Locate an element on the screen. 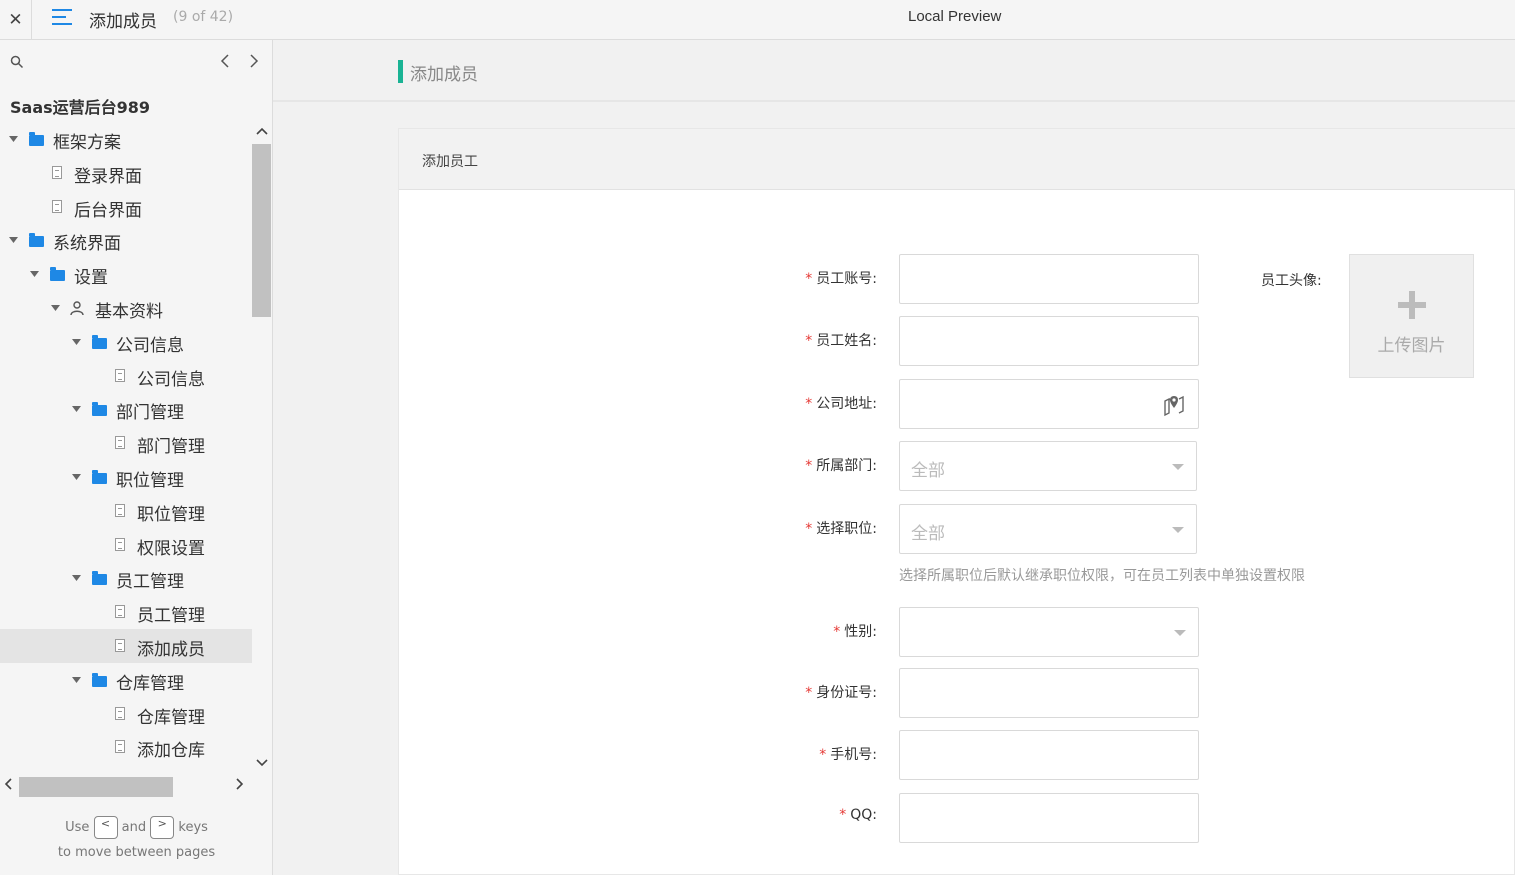  position-helper-text: 选择所属职位后默认继承职位权限，可在员工列表中单独设置权限 is located at coordinates (1102, 576).